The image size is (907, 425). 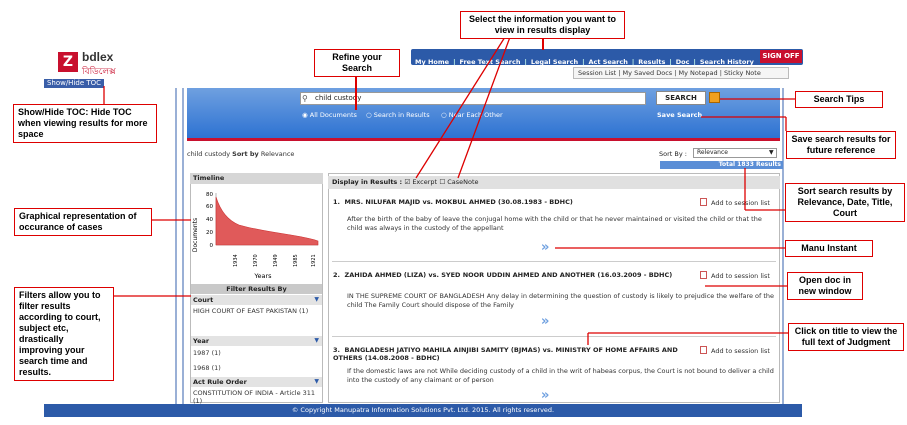 What do you see at coordinates (475, 115) in the screenshot?
I see `radio-label: Near Each Other` at bounding box center [475, 115].